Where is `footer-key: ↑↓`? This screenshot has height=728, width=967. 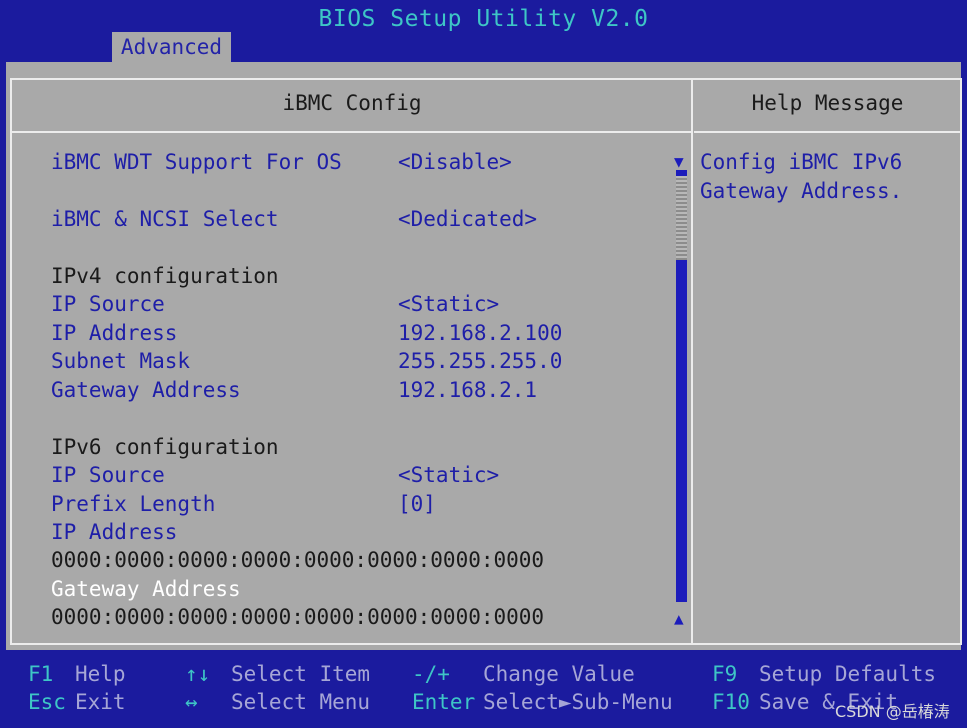
footer-key: ↑↓ is located at coordinates (198, 674).